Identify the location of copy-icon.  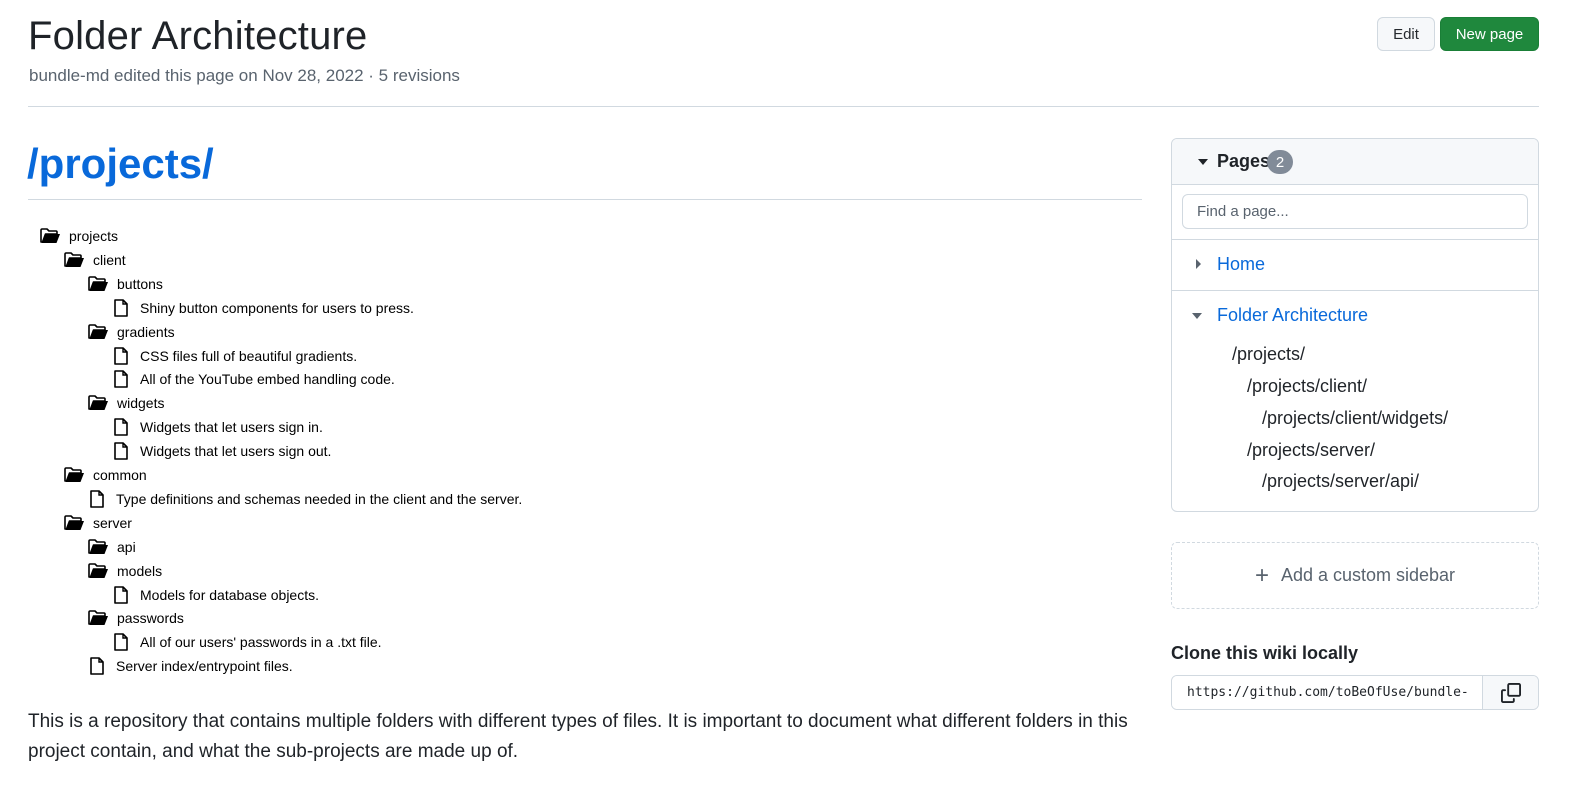
(1510, 692).